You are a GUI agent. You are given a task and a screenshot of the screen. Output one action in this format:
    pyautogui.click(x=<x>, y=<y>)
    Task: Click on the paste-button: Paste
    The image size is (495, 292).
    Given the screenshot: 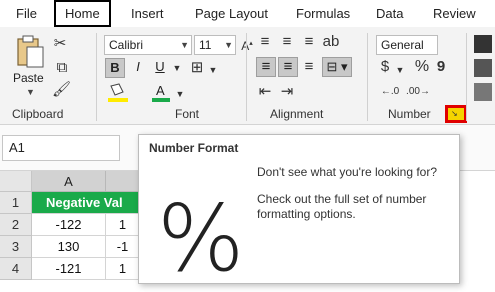 What is the action you would take?
    pyautogui.click(x=28, y=78)
    